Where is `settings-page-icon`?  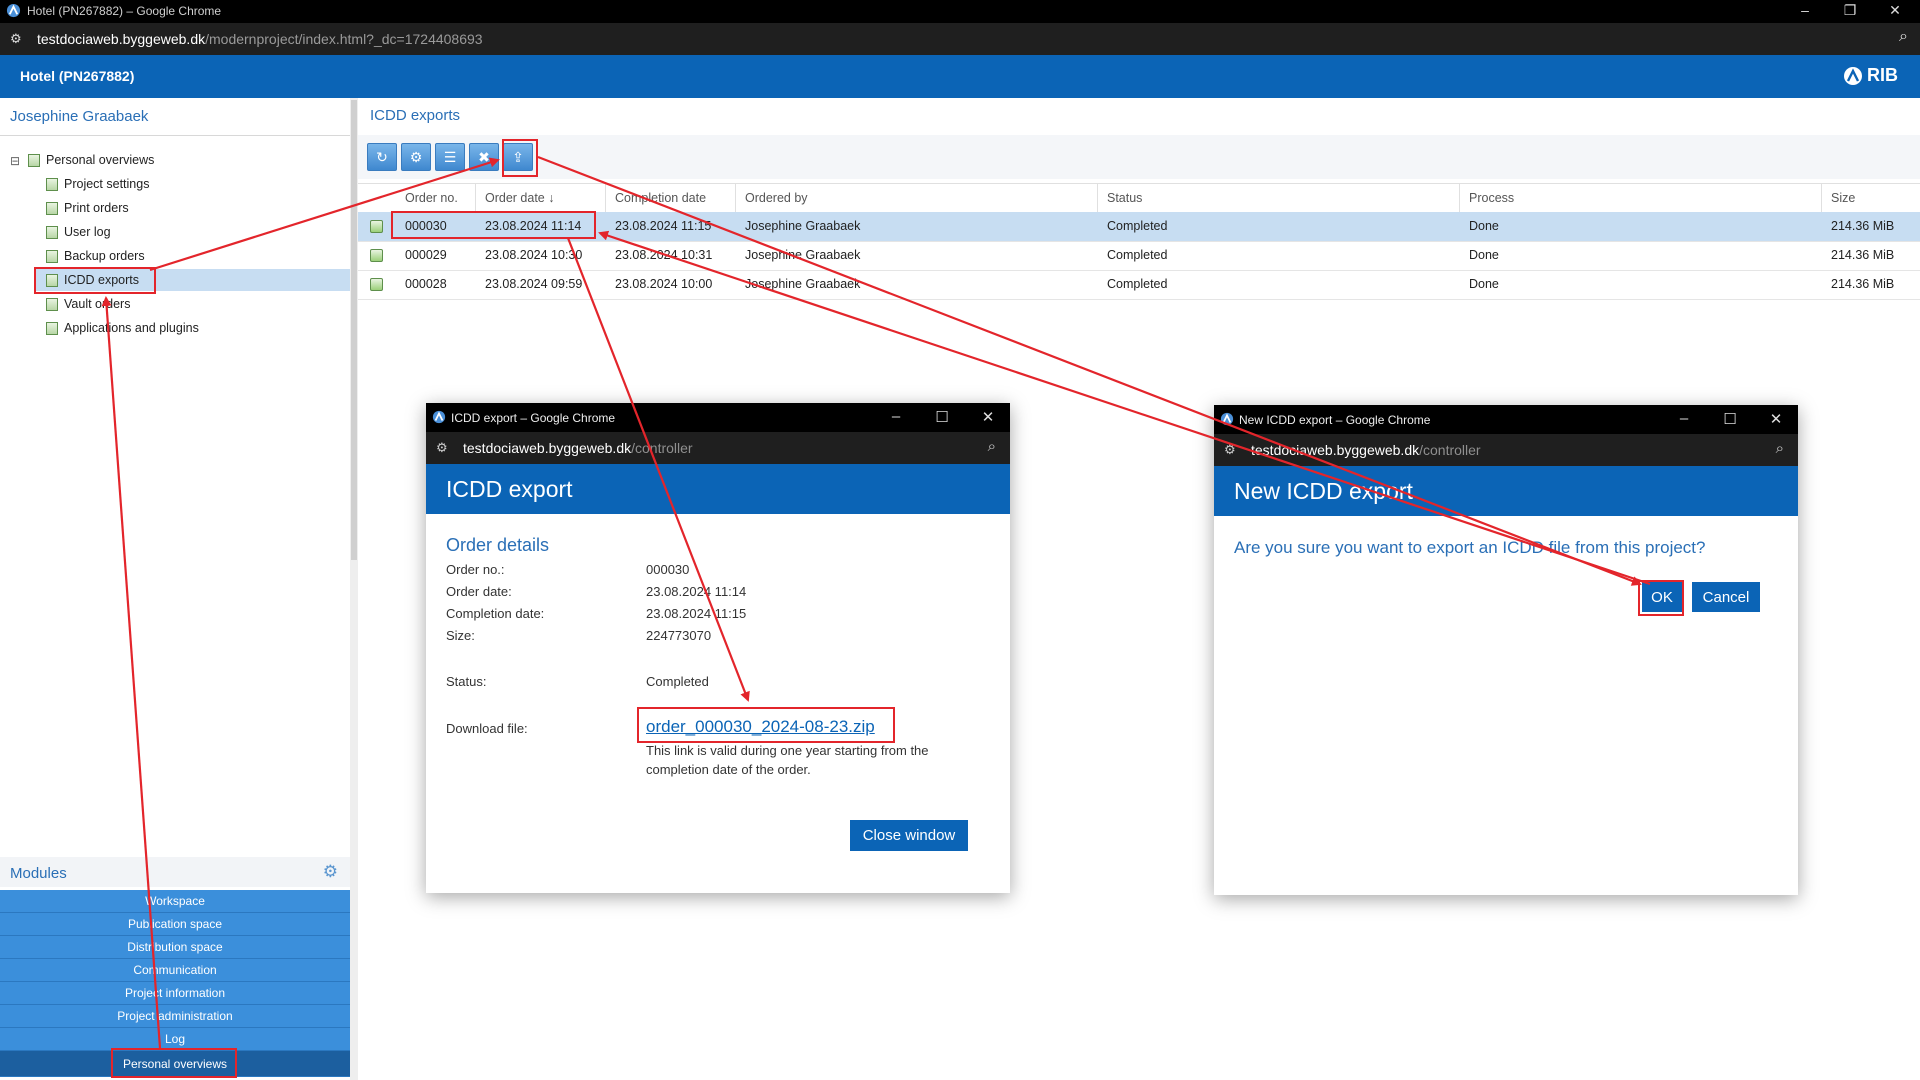
settings-page-icon is located at coordinates (52, 184).